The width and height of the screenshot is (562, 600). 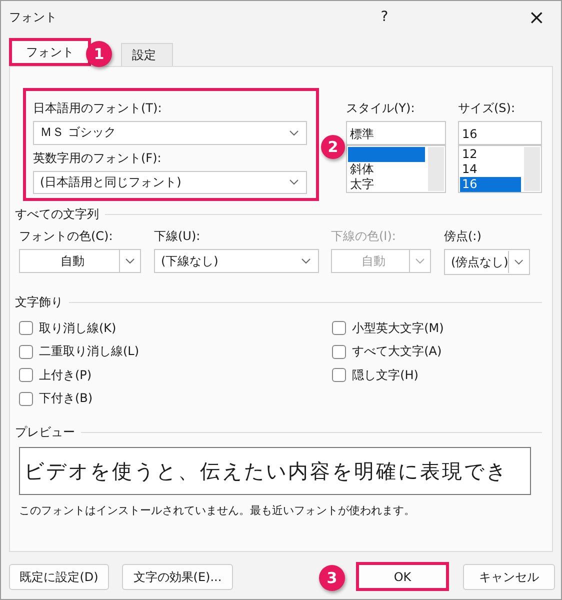 I want to click on size-field: 16, so click(x=500, y=133).